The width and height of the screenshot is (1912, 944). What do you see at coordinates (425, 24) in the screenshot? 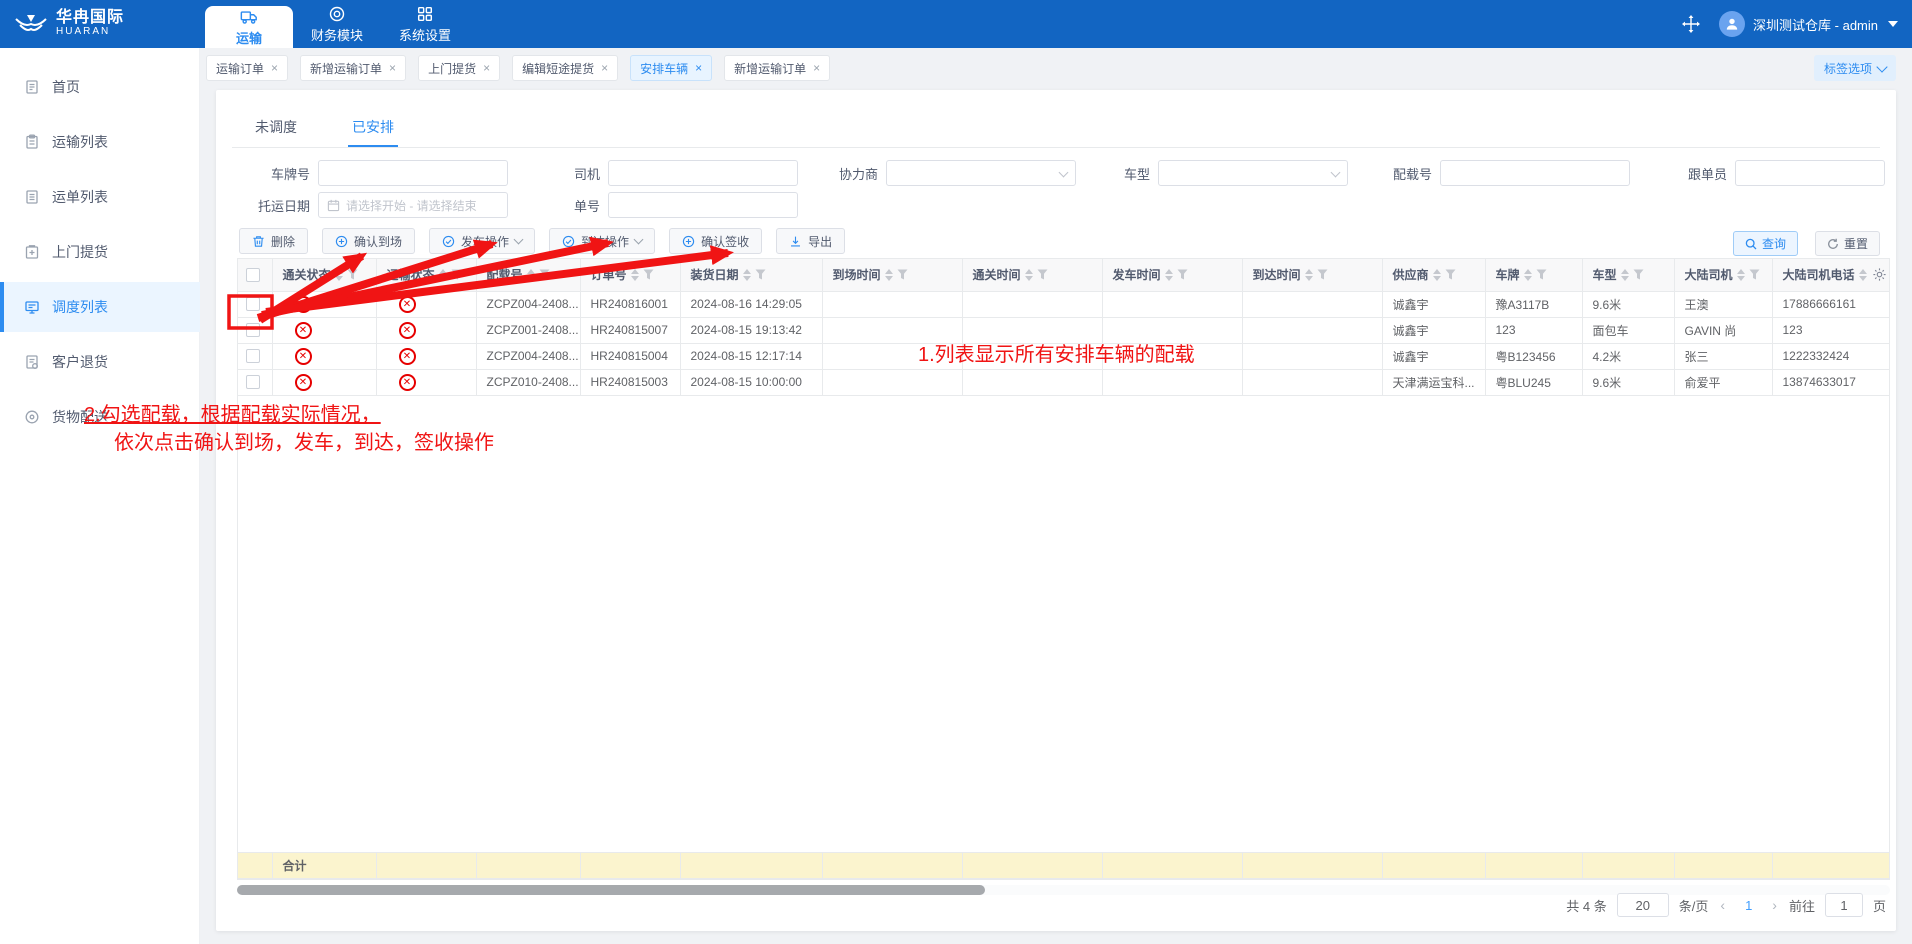
I see `menu-system-settings: 系统设置` at bounding box center [425, 24].